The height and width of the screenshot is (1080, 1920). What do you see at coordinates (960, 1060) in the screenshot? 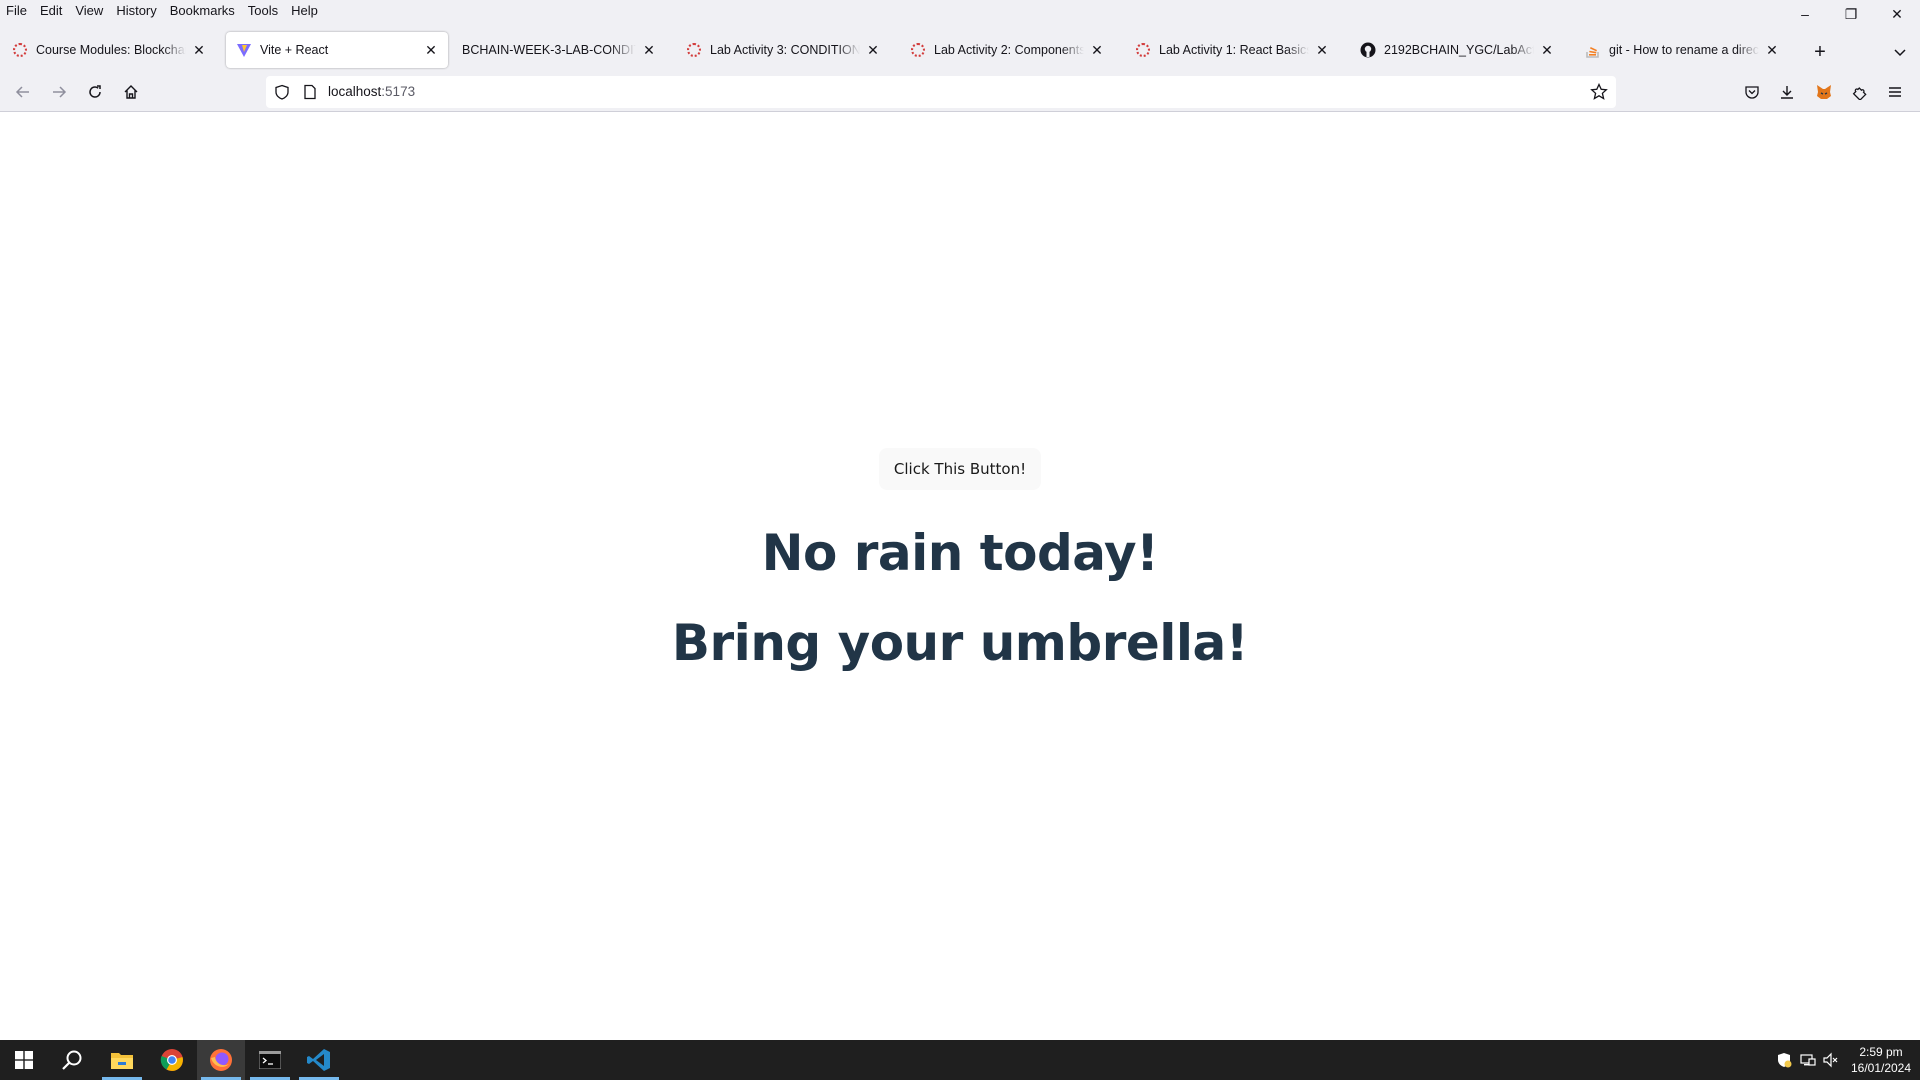
I see `windows-taskbar: 2:59 pm 16/01/2024` at bounding box center [960, 1060].